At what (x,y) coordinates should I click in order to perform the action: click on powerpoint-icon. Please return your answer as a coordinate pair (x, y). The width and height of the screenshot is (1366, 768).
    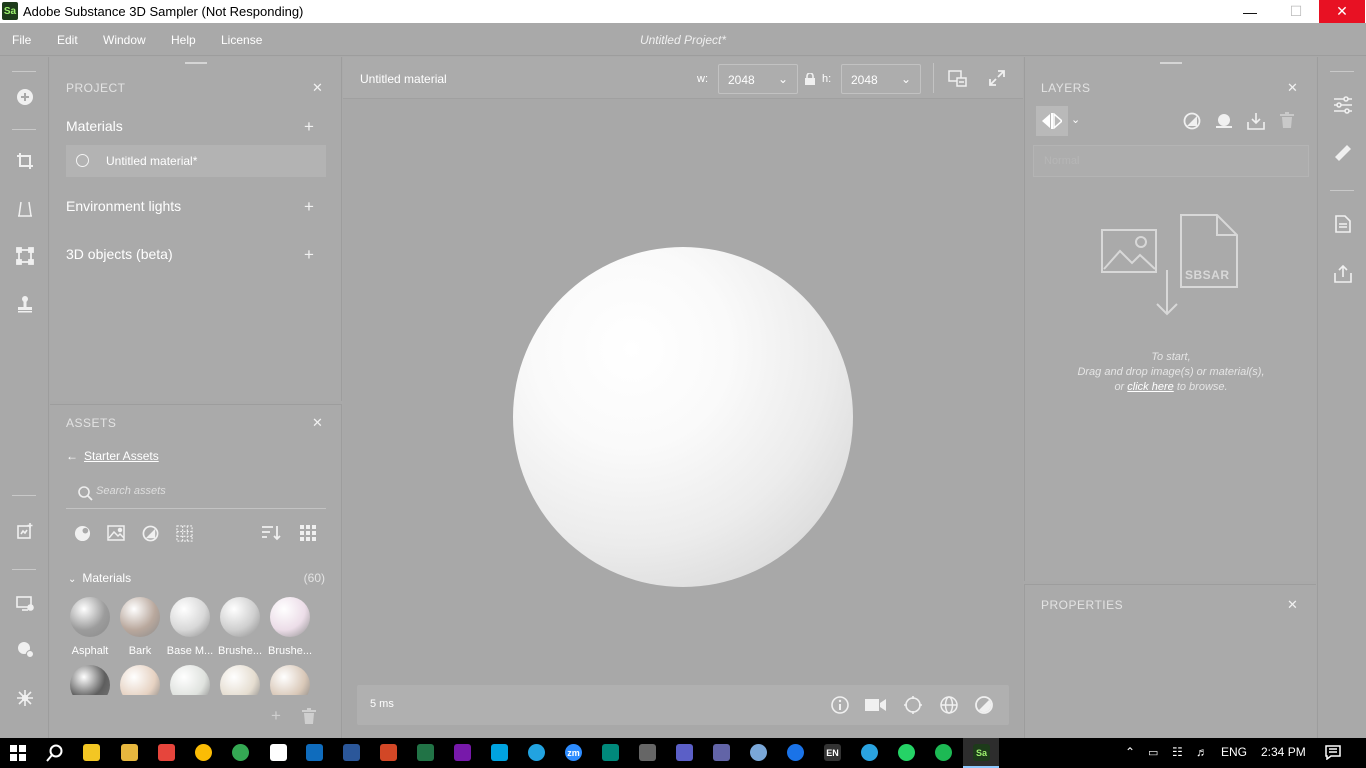
    Looking at the image, I should click on (388, 752).